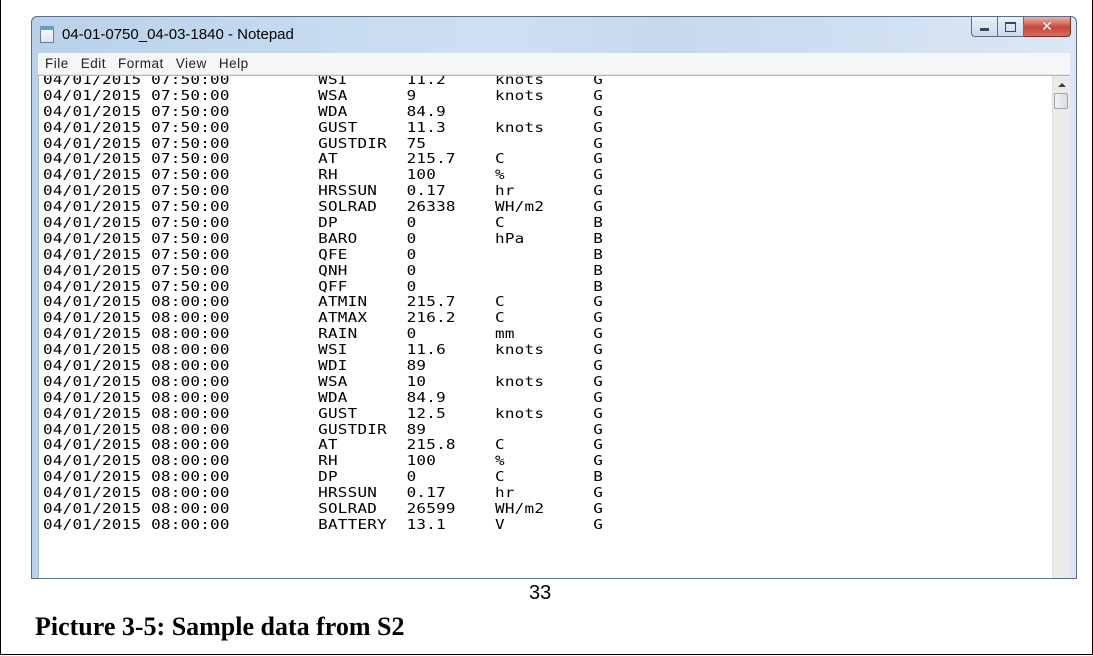 The width and height of the screenshot is (1093, 656). I want to click on caption-buttons: ✕, so click(1021, 27).